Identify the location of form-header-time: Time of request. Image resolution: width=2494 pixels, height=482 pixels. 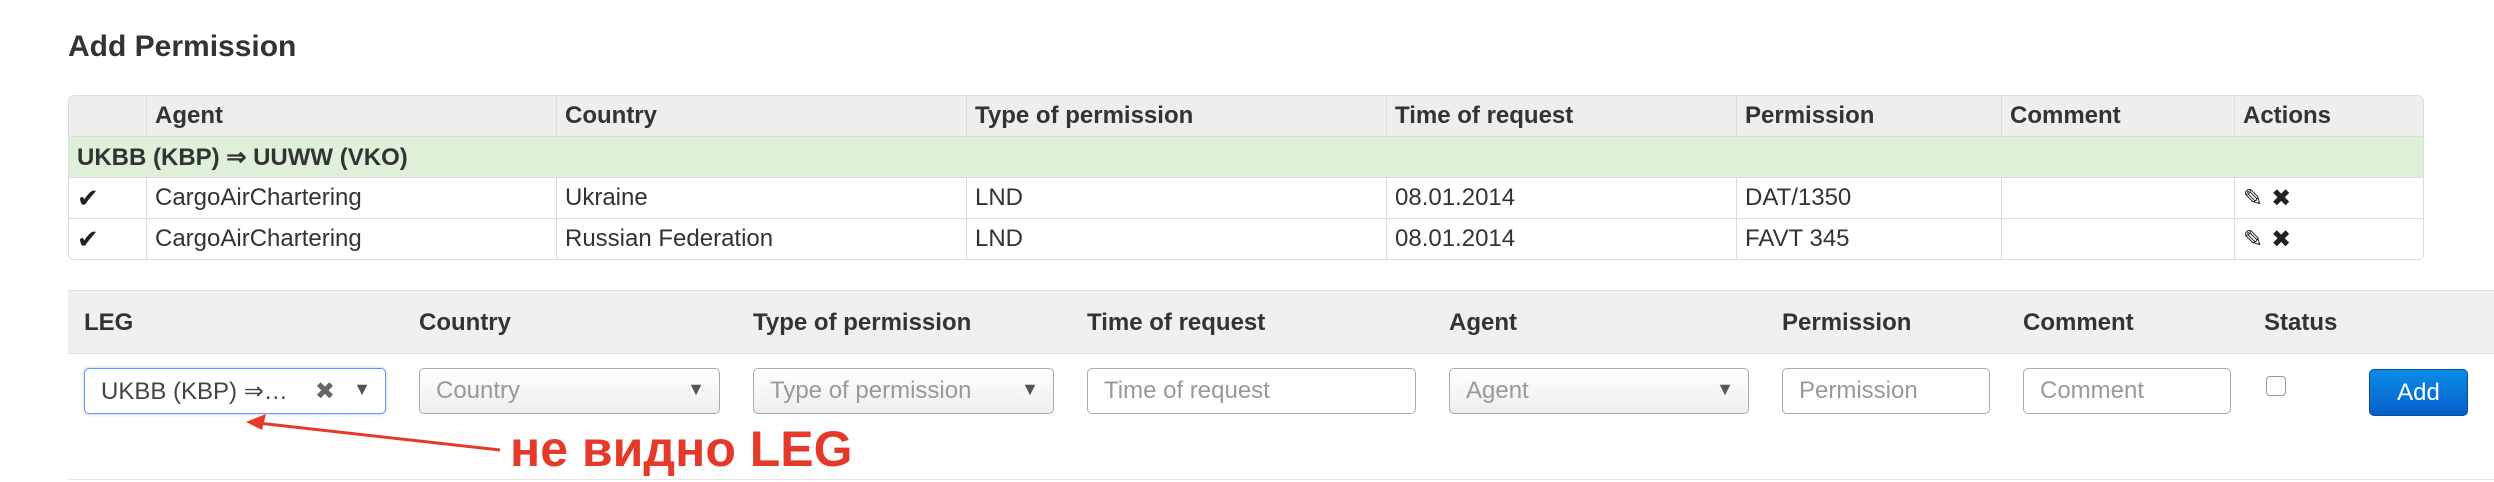
(1176, 322).